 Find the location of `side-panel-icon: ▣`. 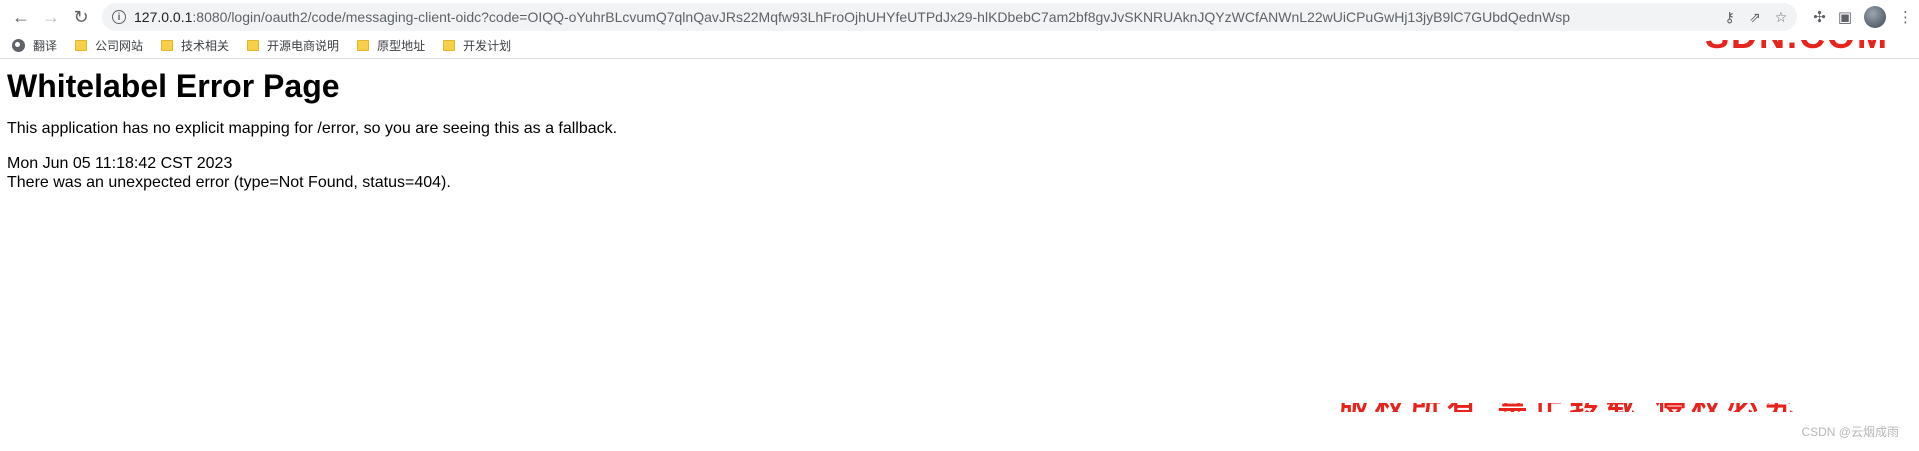

side-panel-icon: ▣ is located at coordinates (1845, 17).